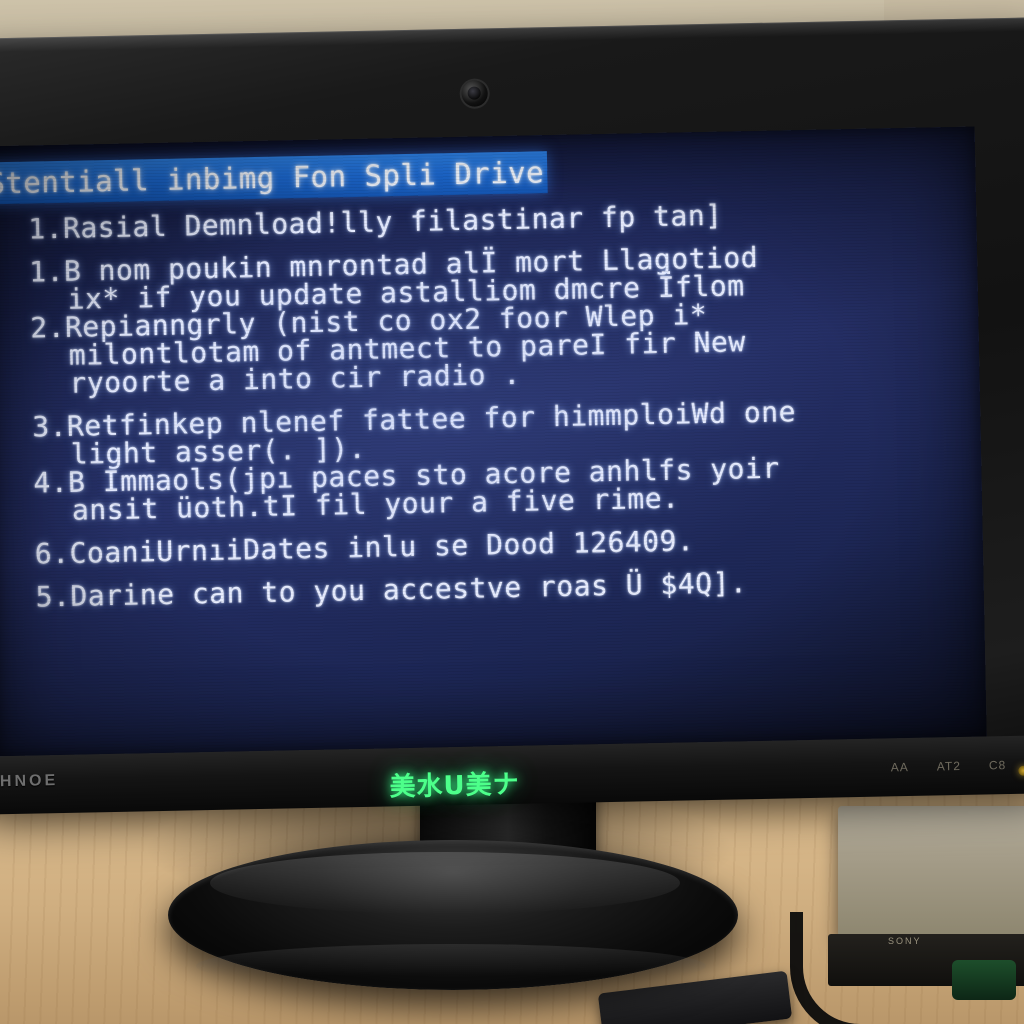  Describe the element at coordinates (900, 767) in the screenshot. I see `monitor-button-1: AA` at that location.